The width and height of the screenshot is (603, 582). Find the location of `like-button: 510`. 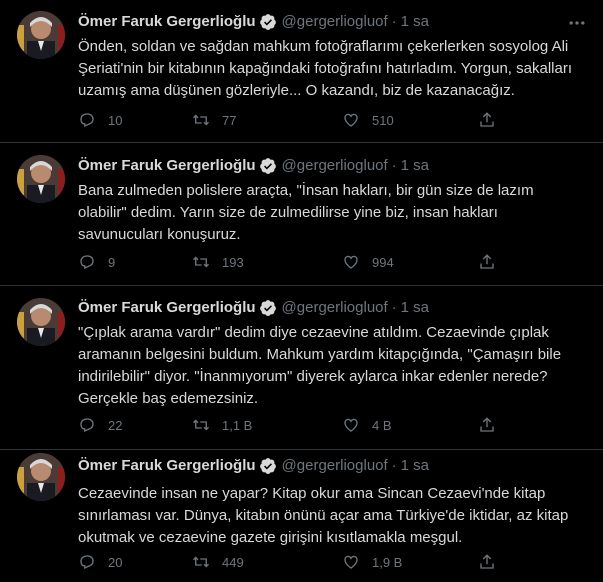

like-button: 510 is located at coordinates (368, 120).